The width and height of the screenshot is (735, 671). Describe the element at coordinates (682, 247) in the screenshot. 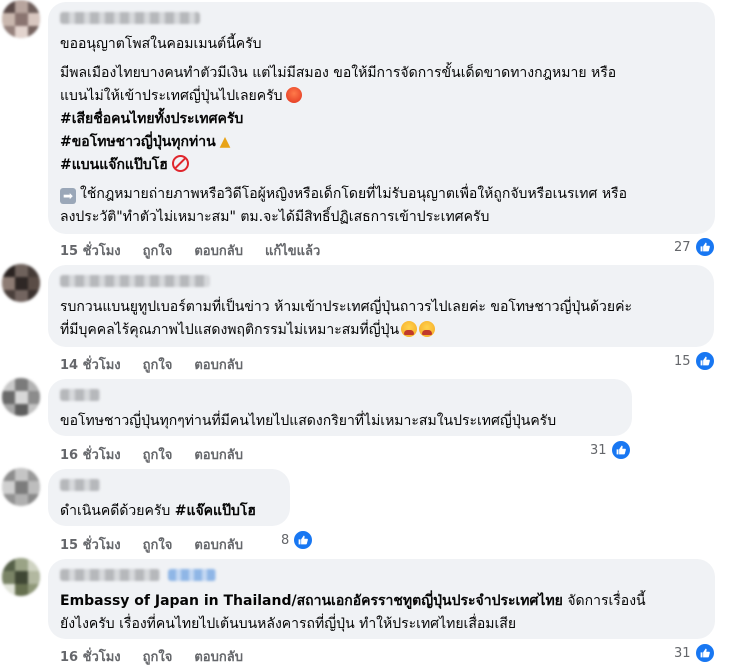

I see `reaction-number: 27` at that location.